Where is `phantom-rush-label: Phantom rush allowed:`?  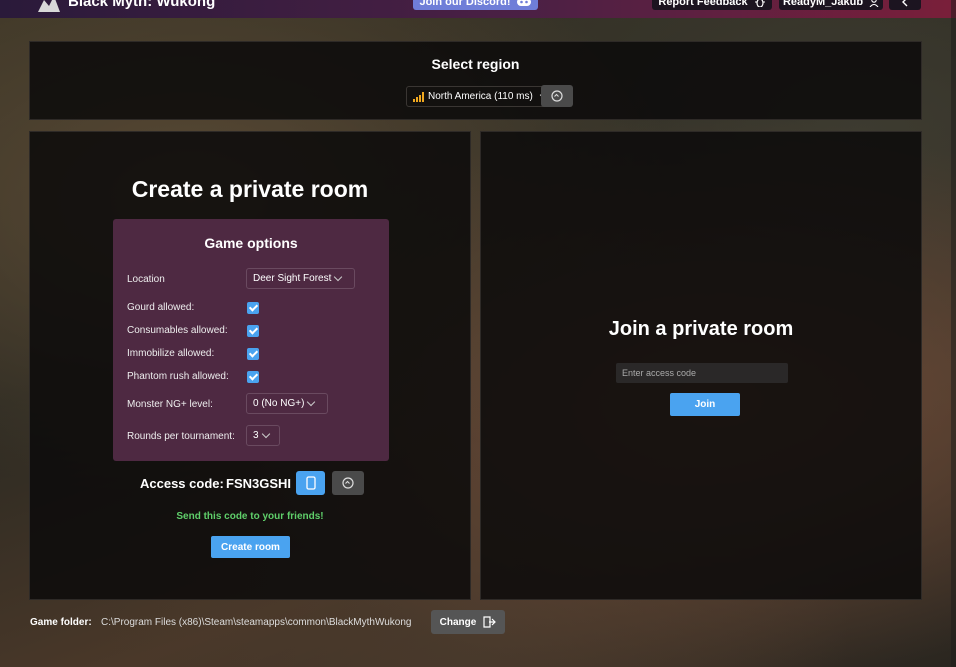 phantom-rush-label: Phantom rush allowed: is located at coordinates (178, 376).